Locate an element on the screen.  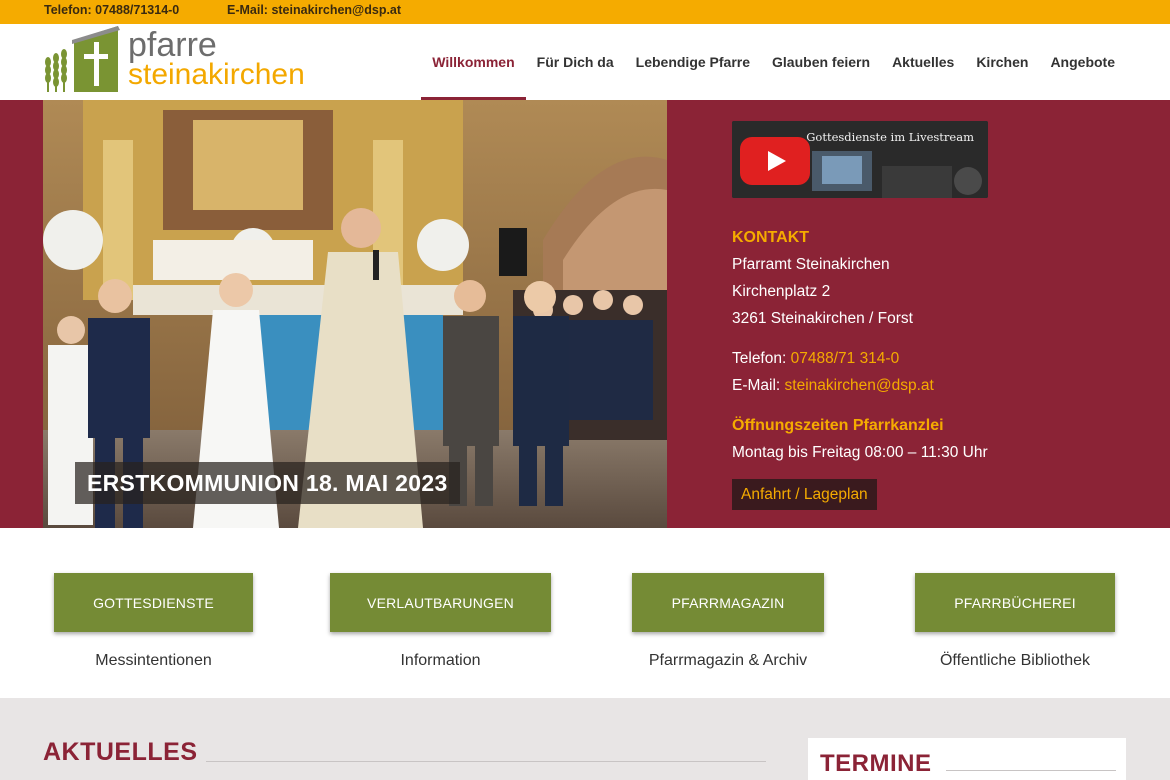
contact-email-label: E-Mail: is located at coordinates (758, 385).